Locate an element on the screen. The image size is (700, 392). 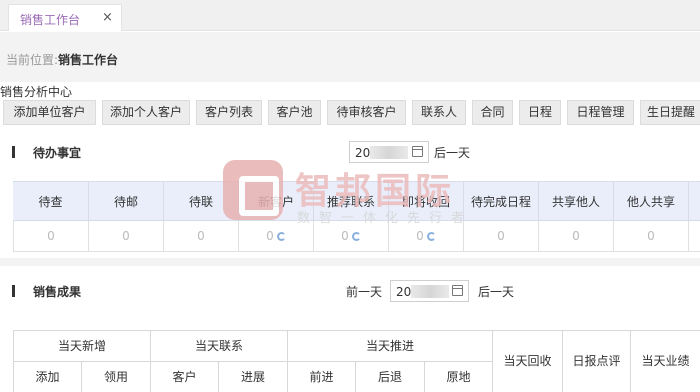
todo-next-day-link: 后一天 is located at coordinates (452, 152).